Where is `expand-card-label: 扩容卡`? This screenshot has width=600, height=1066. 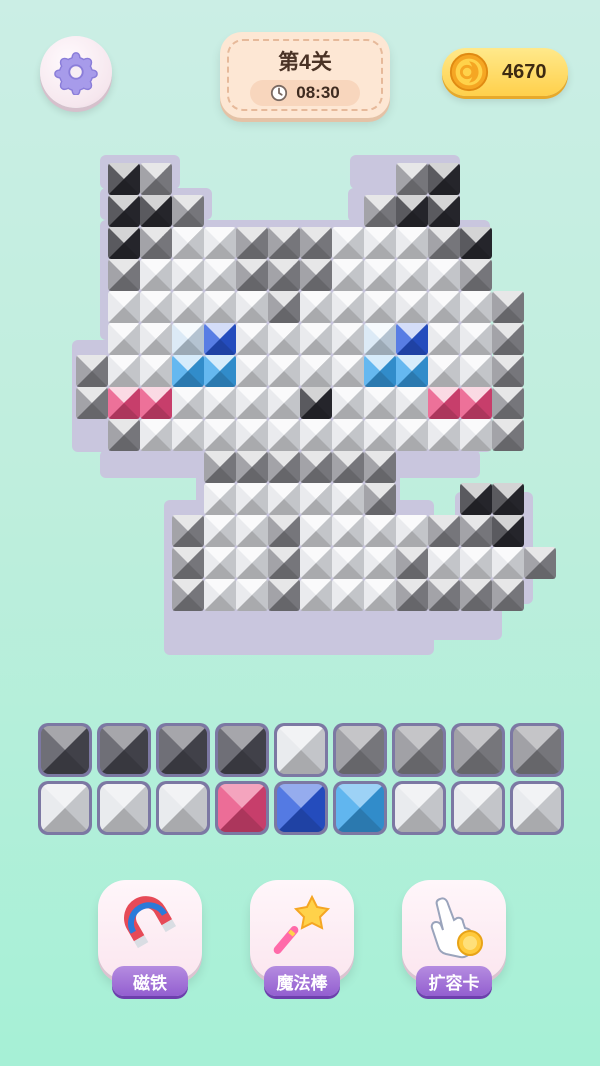
expand-card-label: 扩容卡 is located at coordinates (454, 981).